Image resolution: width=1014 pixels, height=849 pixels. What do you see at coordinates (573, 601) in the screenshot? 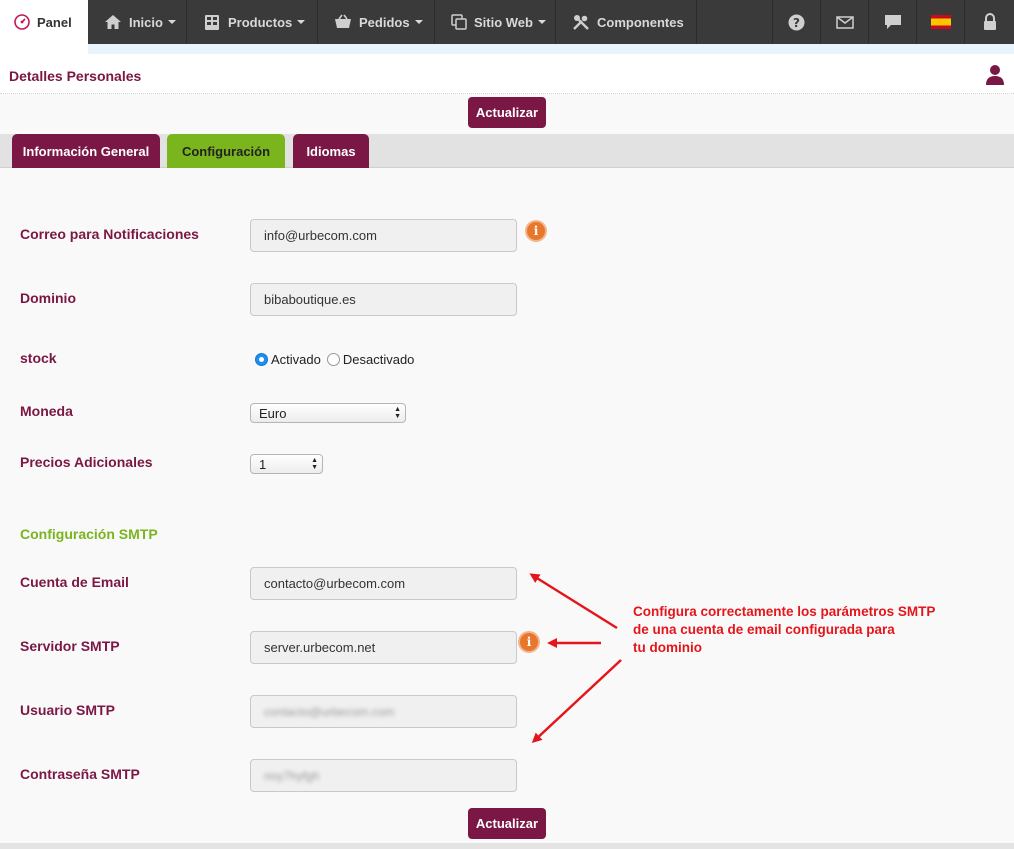
I see `arrow-to-email-account` at bounding box center [573, 601].